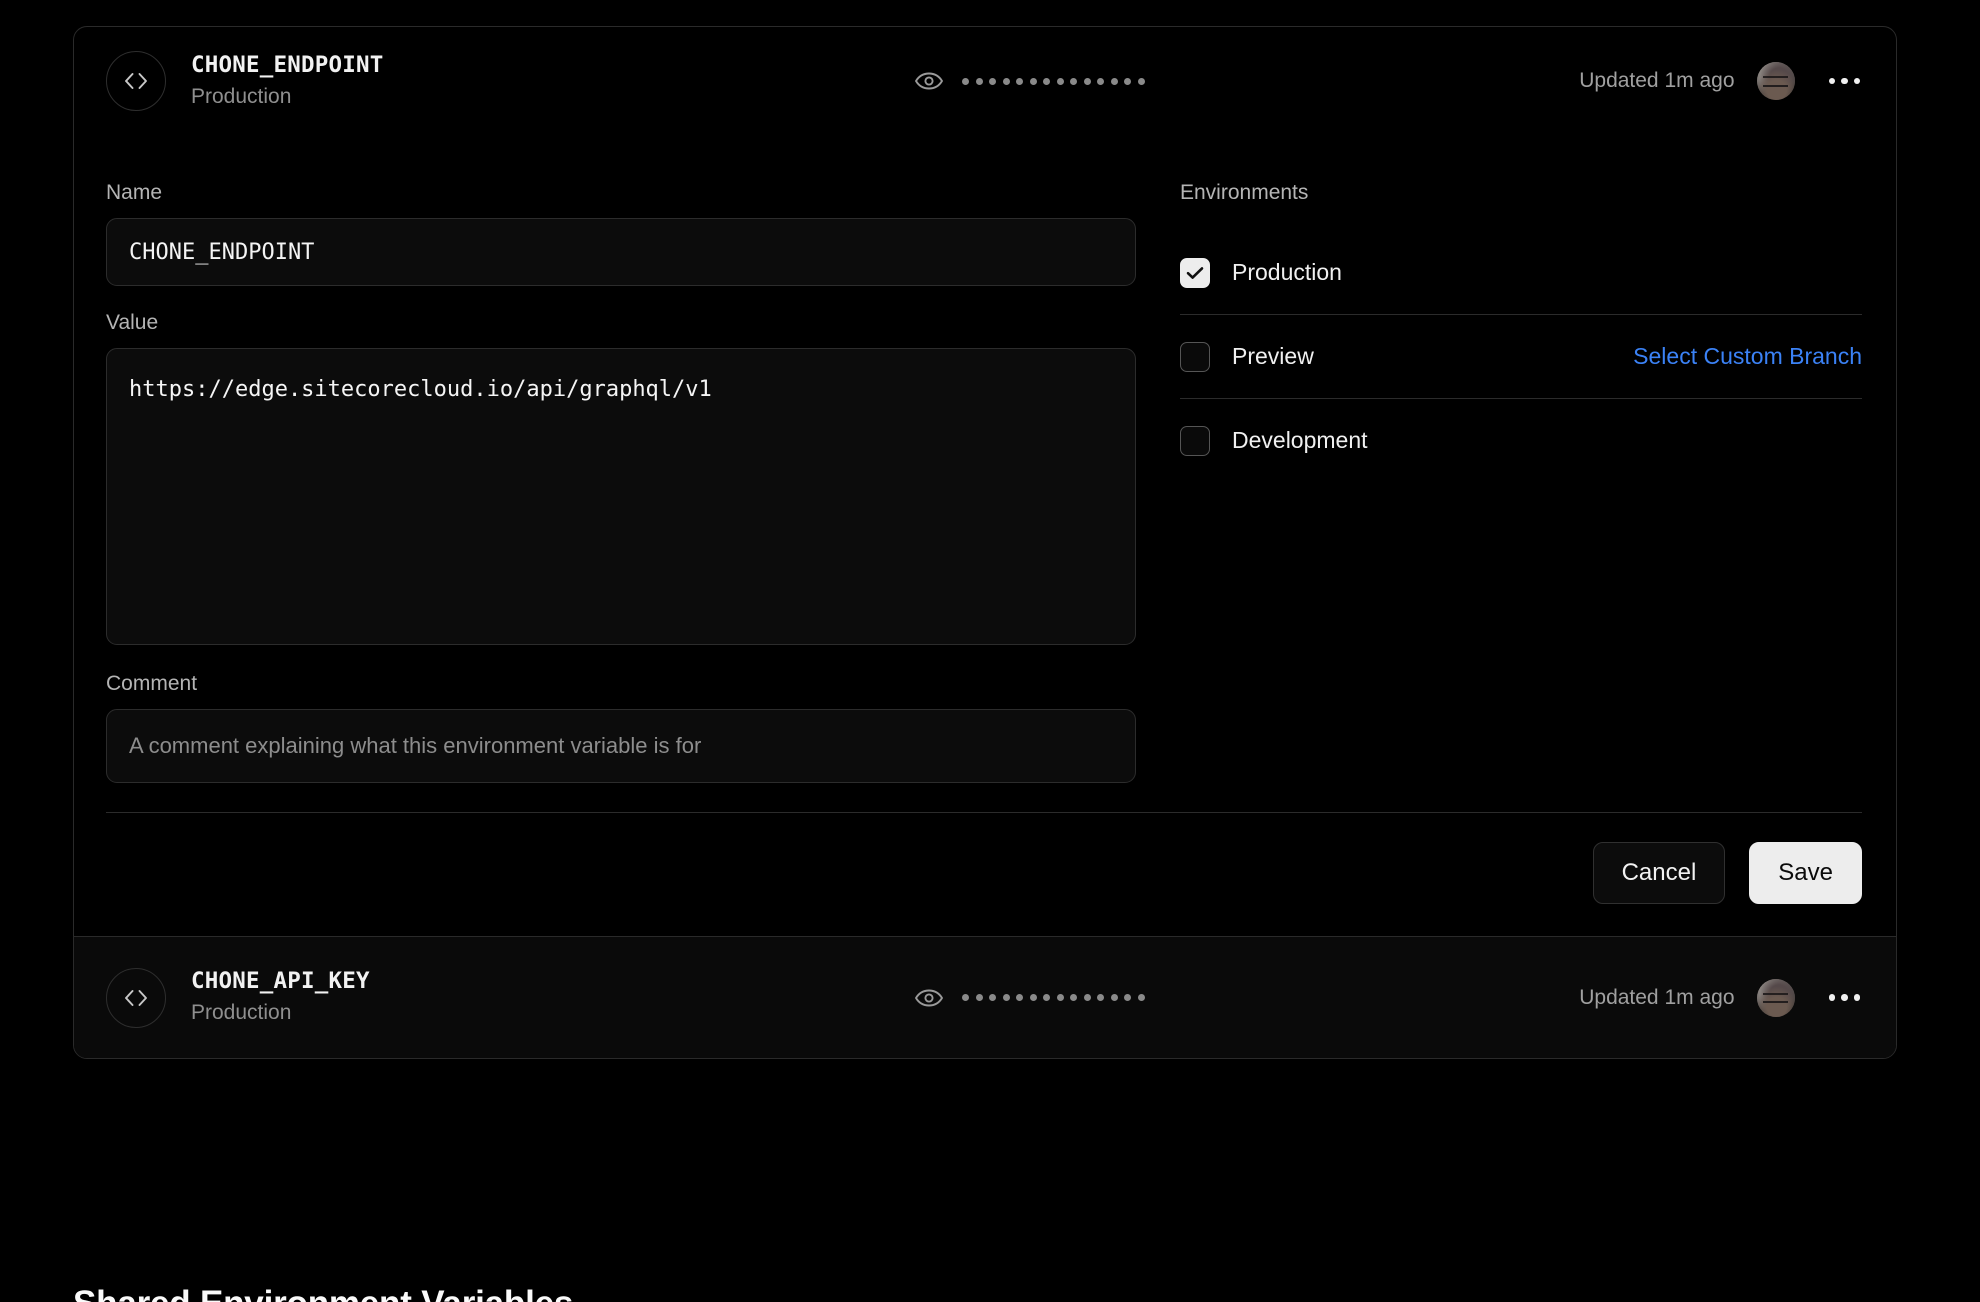 This screenshot has width=1980, height=1302. What do you see at coordinates (341, 997) in the screenshot?
I see `variable-row-titles: CHONE_API_KEY Production` at bounding box center [341, 997].